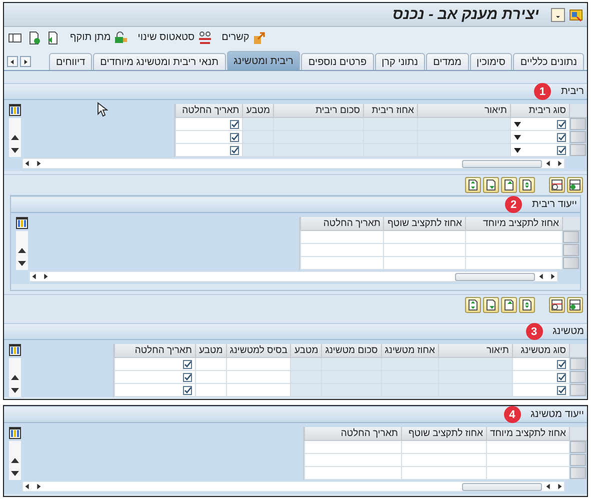 The image size is (591, 499). What do you see at coordinates (534, 331) in the screenshot?
I see `step-badge: 3` at bounding box center [534, 331].